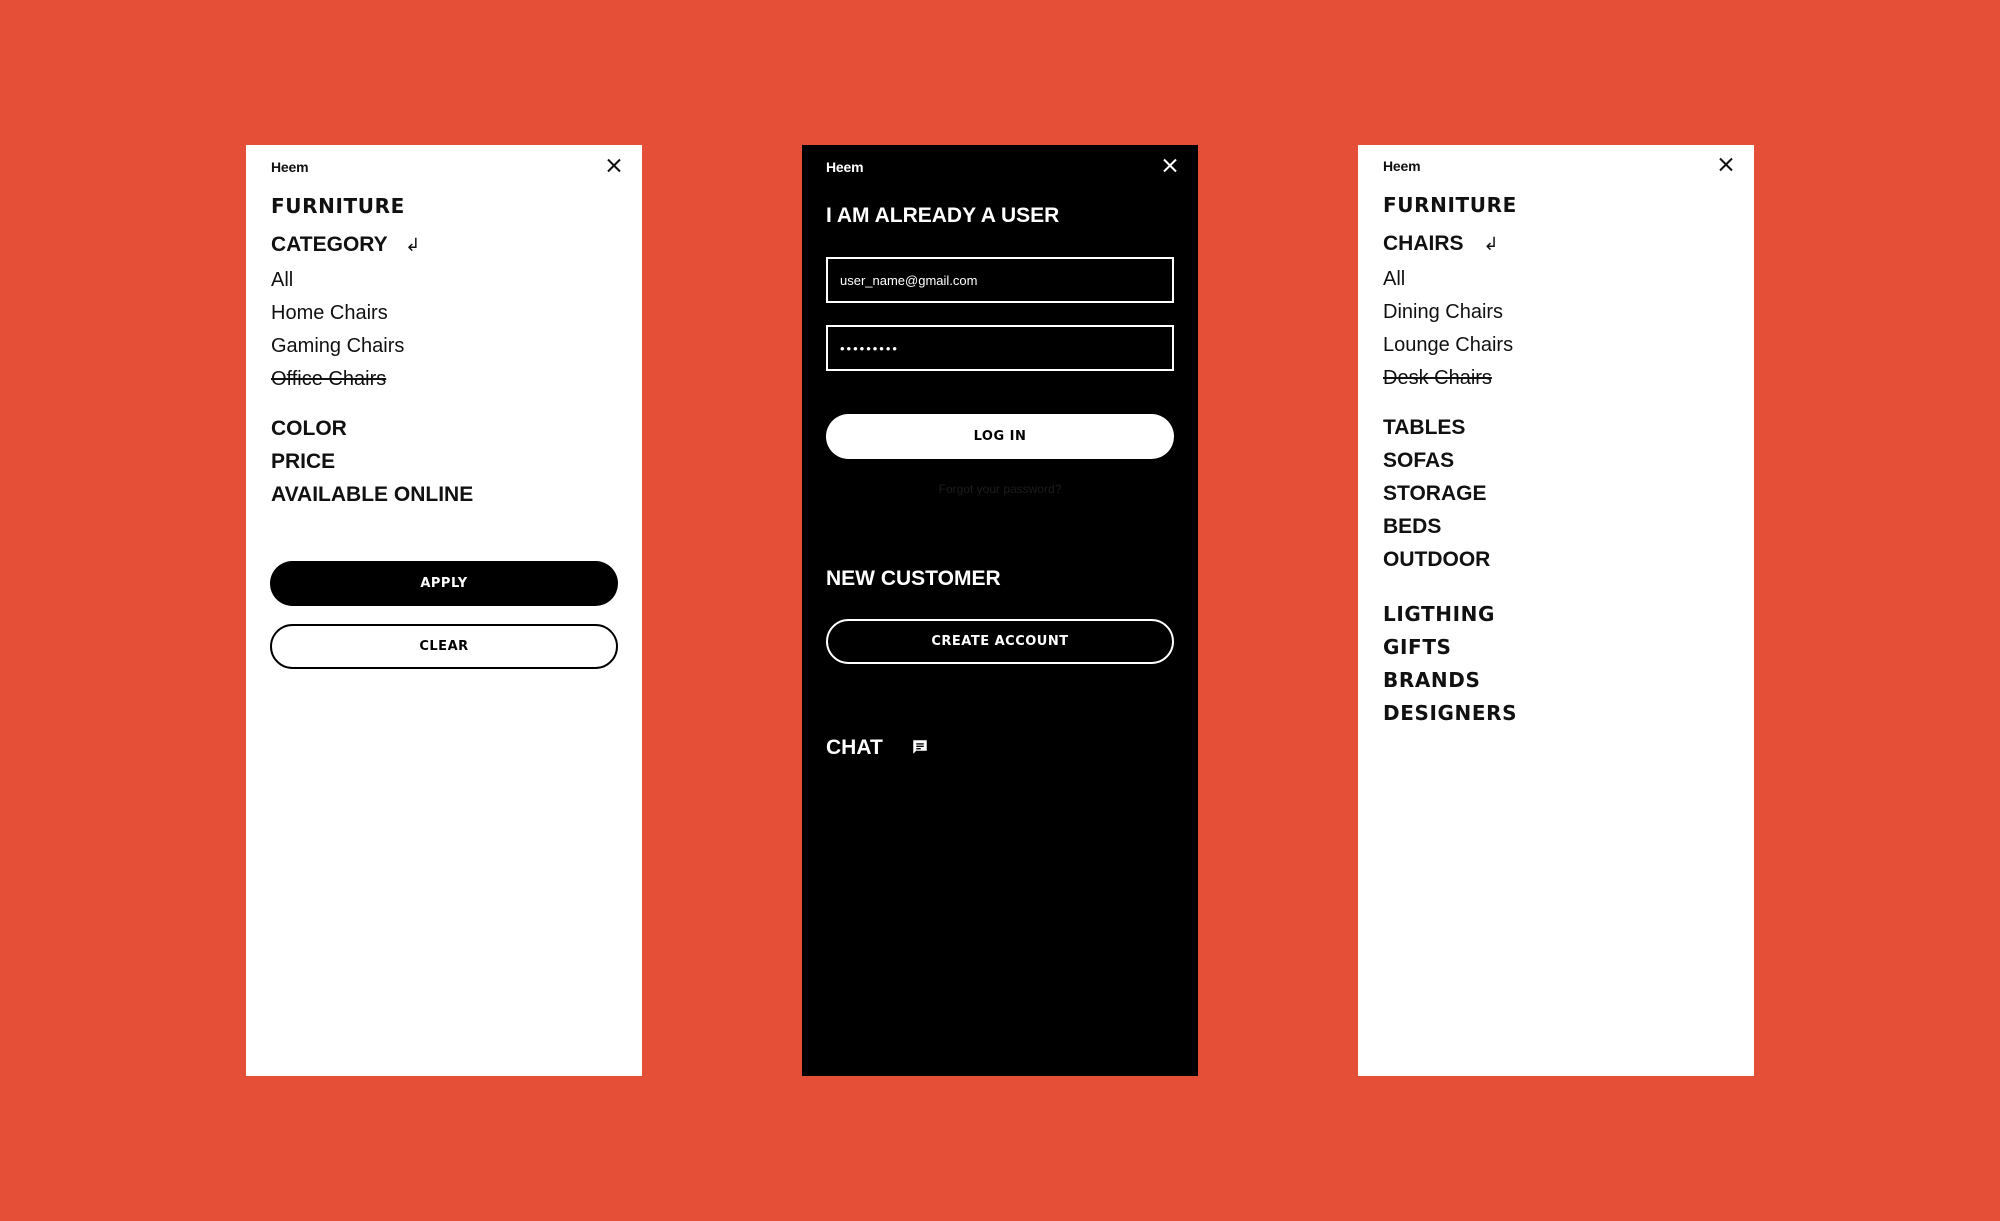  Describe the element at coordinates (1000, 348) in the screenshot. I see `password-field` at that location.